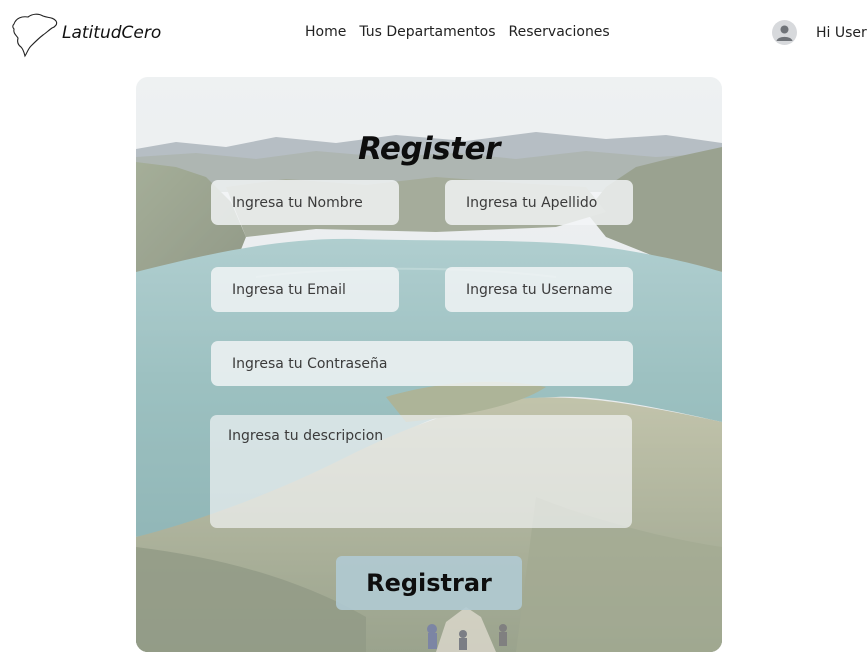 Image resolution: width=867 pixels, height=652 pixels. Describe the element at coordinates (422, 363) in the screenshot. I see `password-input` at that location.